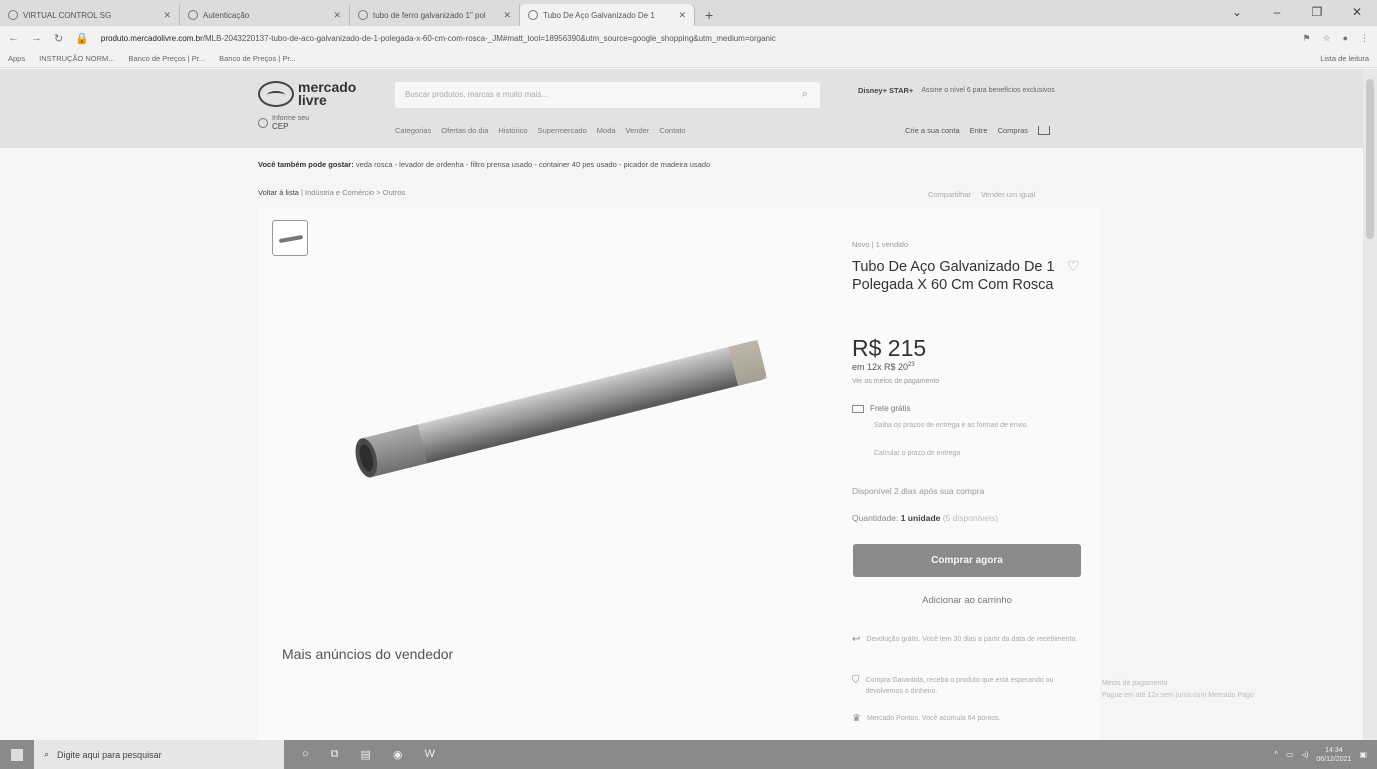 Image resolution: width=1377 pixels, height=769 pixels. What do you see at coordinates (1008, 194) in the screenshot?
I see `sell-similar-link: Vender um igual` at bounding box center [1008, 194].